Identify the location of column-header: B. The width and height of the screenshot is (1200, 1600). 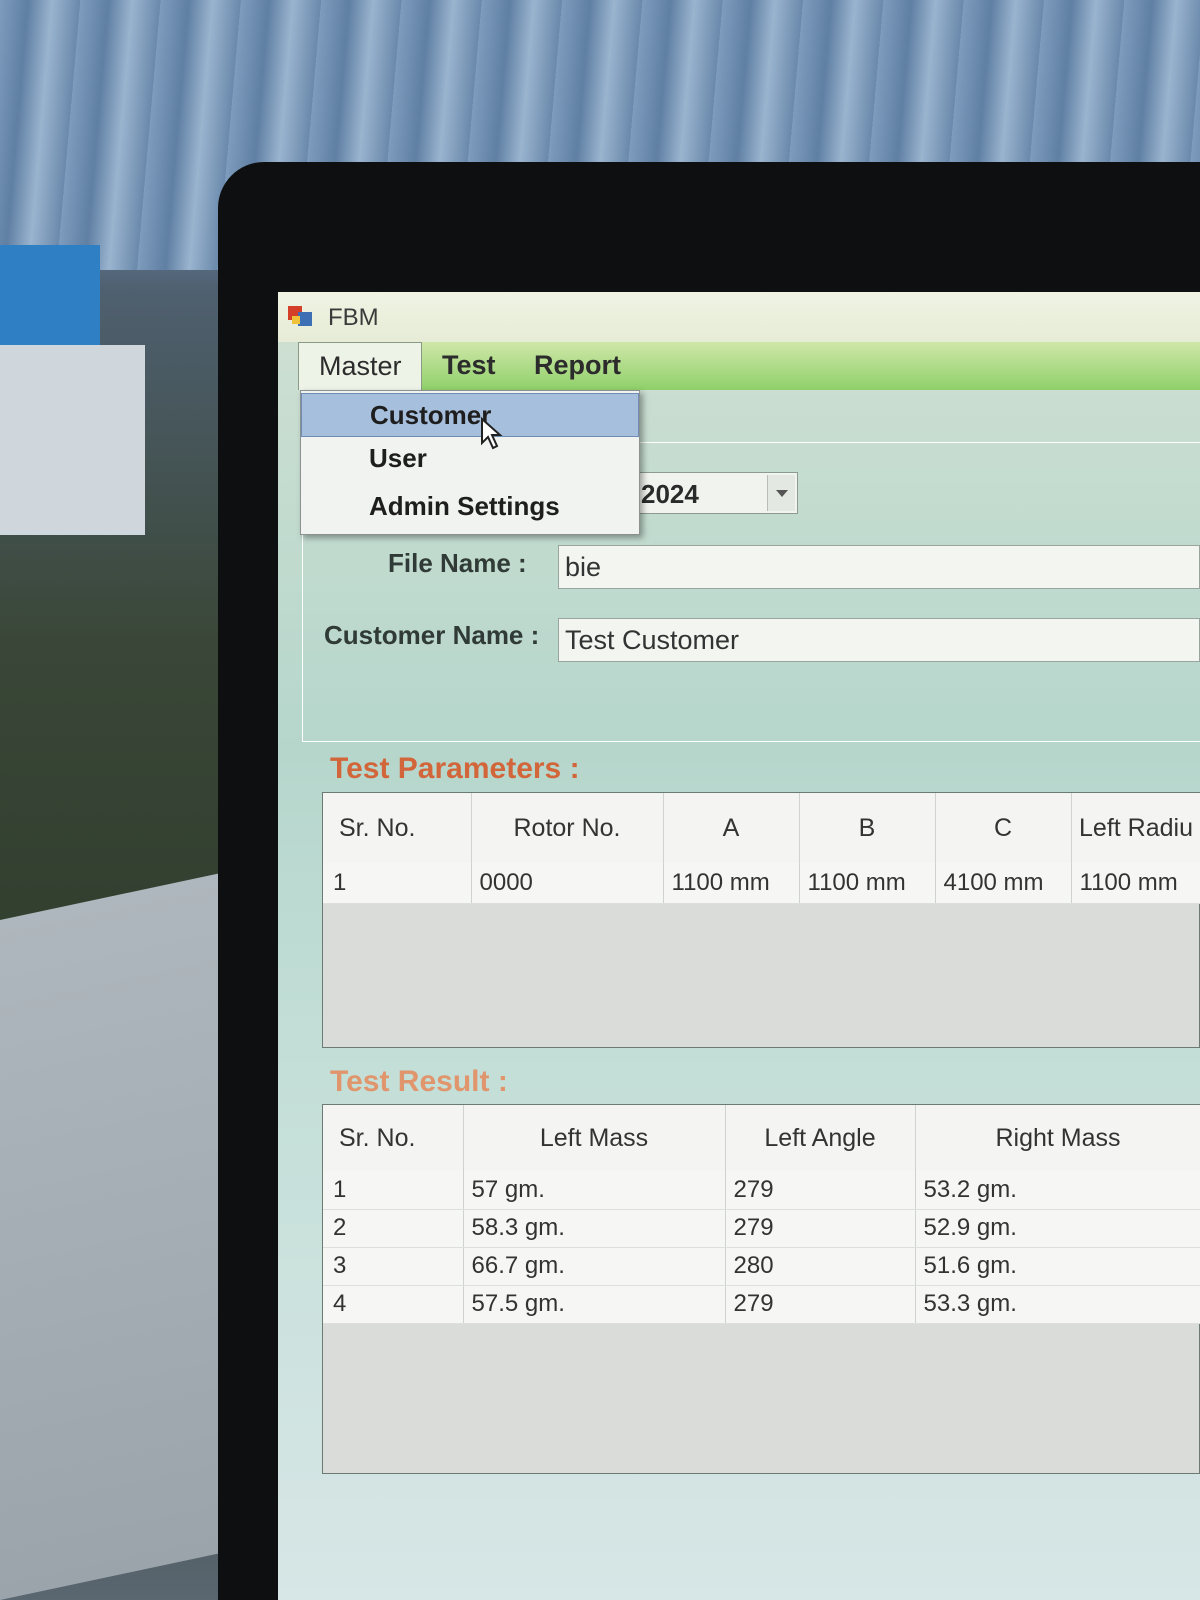
(867, 828).